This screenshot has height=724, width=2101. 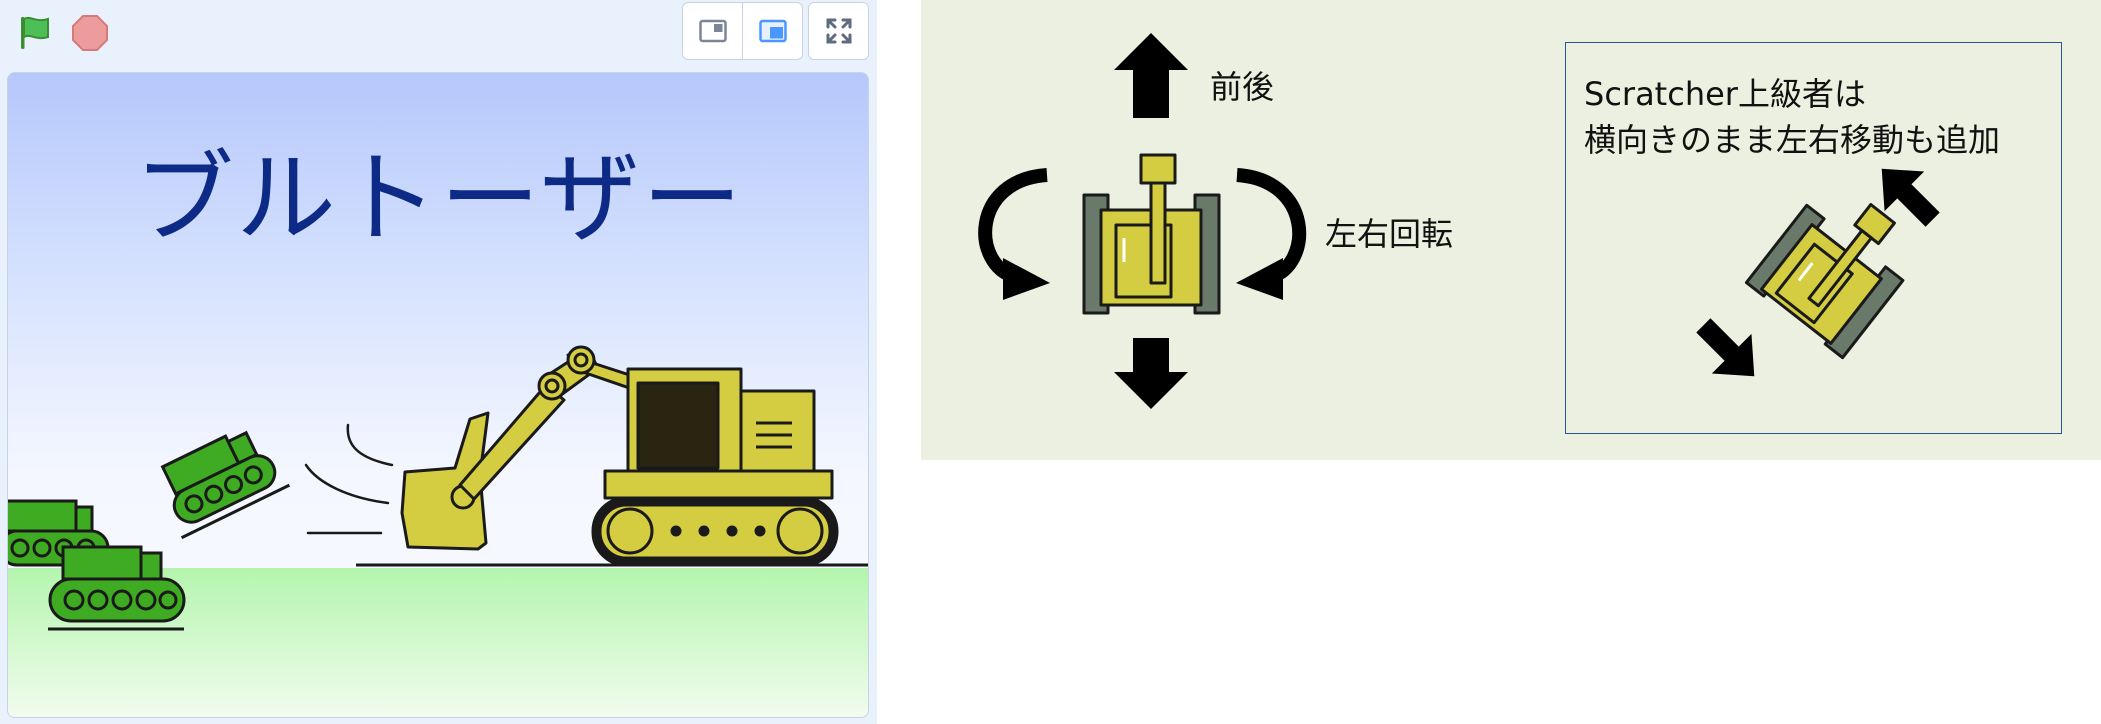 I want to click on advanced-note-box: Scratcher上級者は 横向きのまま左右移動も追加, so click(x=1813, y=238).